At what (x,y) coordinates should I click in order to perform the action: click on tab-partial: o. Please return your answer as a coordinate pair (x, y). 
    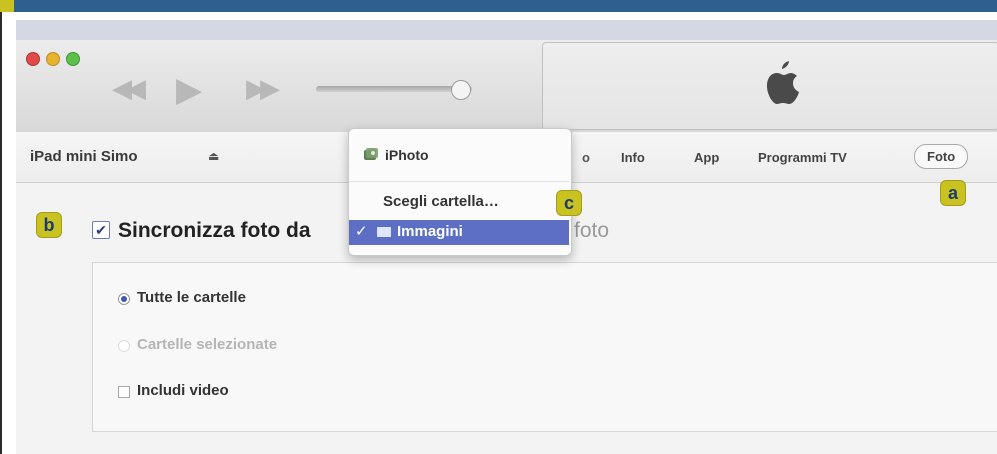
    Looking at the image, I should click on (586, 157).